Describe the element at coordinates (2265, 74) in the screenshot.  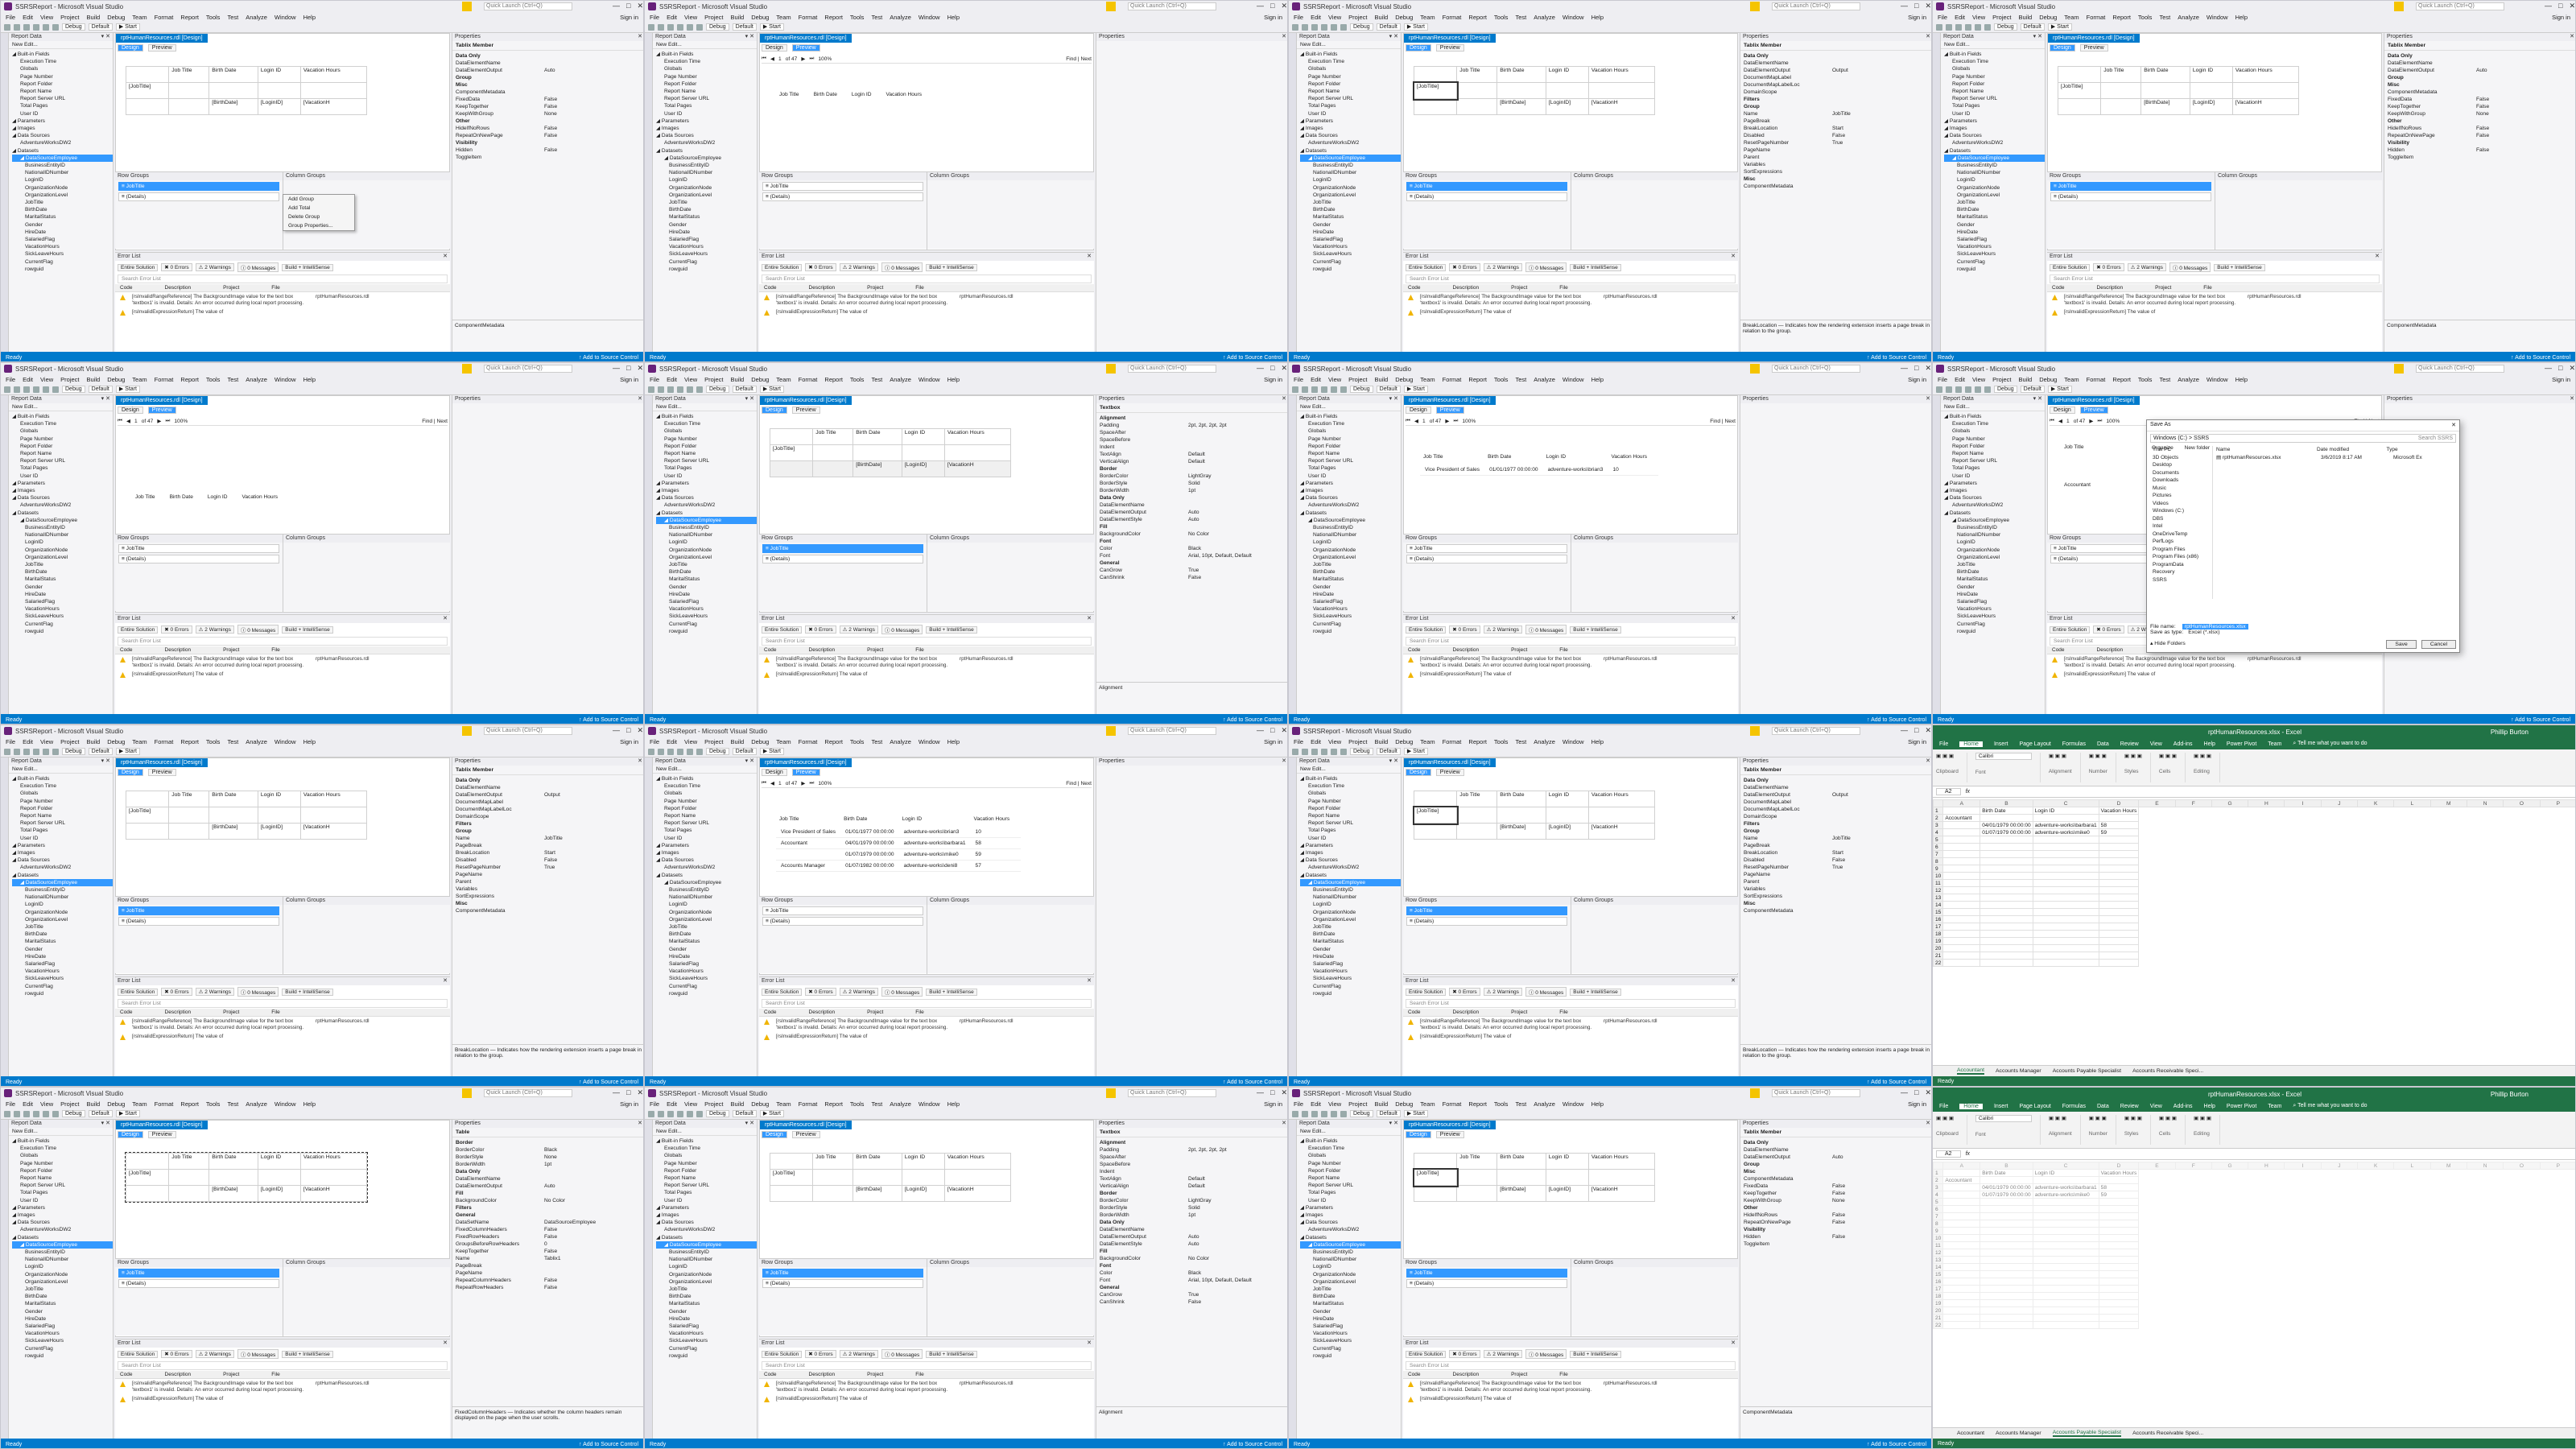
I see `tablix-header-cell: Vacation Hours` at that location.